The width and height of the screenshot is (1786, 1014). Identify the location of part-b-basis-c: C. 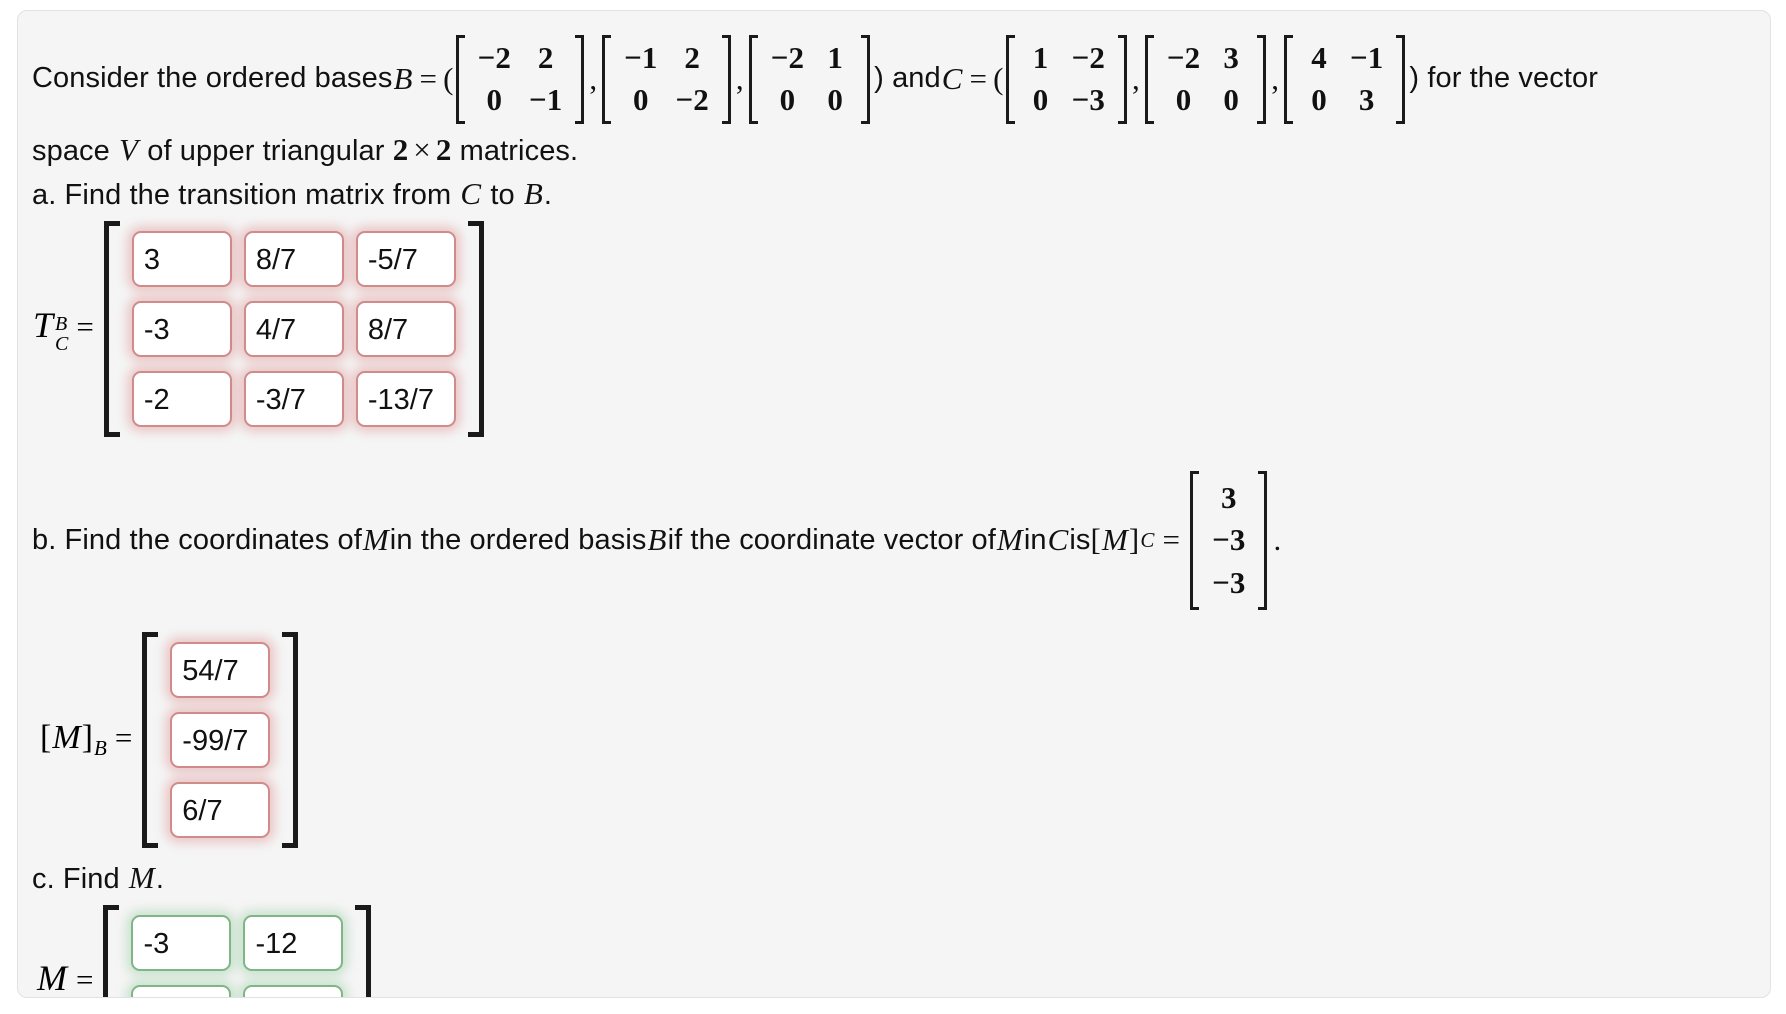
(1058, 540).